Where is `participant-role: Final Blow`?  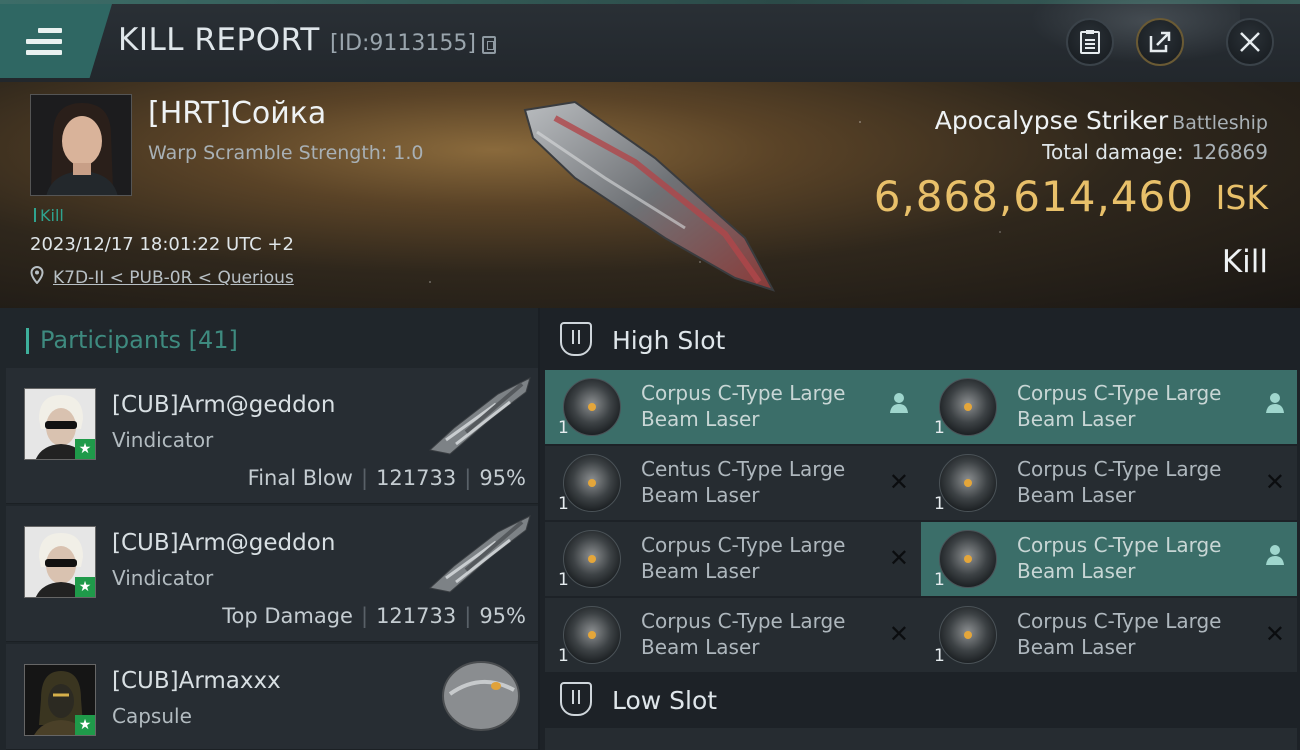
participant-role: Final Blow is located at coordinates (300, 478).